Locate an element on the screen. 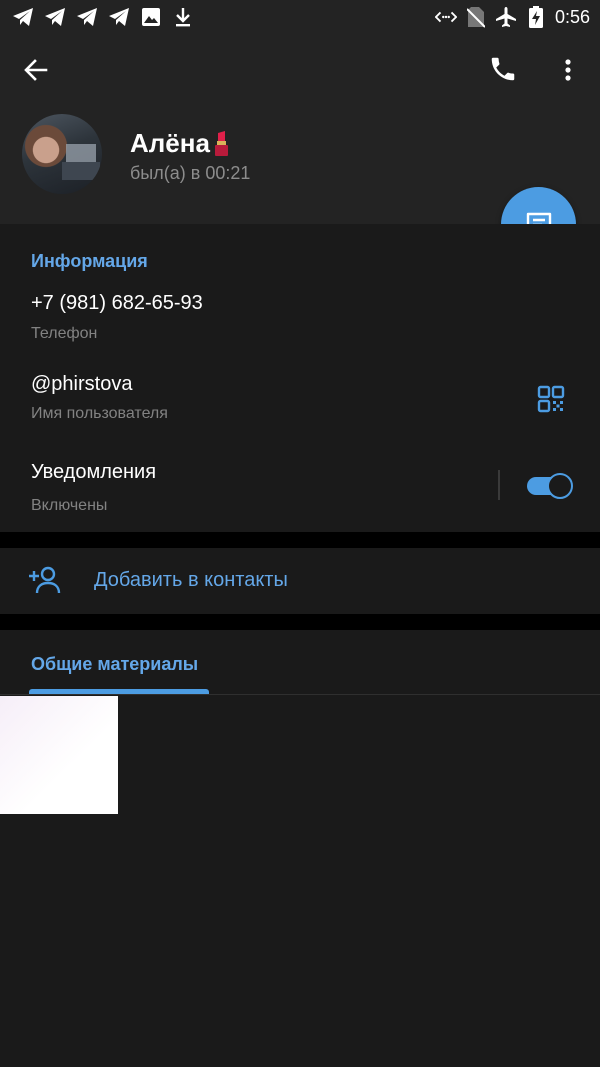 This screenshot has width=600, height=1067. call-button is located at coordinates (504, 70).